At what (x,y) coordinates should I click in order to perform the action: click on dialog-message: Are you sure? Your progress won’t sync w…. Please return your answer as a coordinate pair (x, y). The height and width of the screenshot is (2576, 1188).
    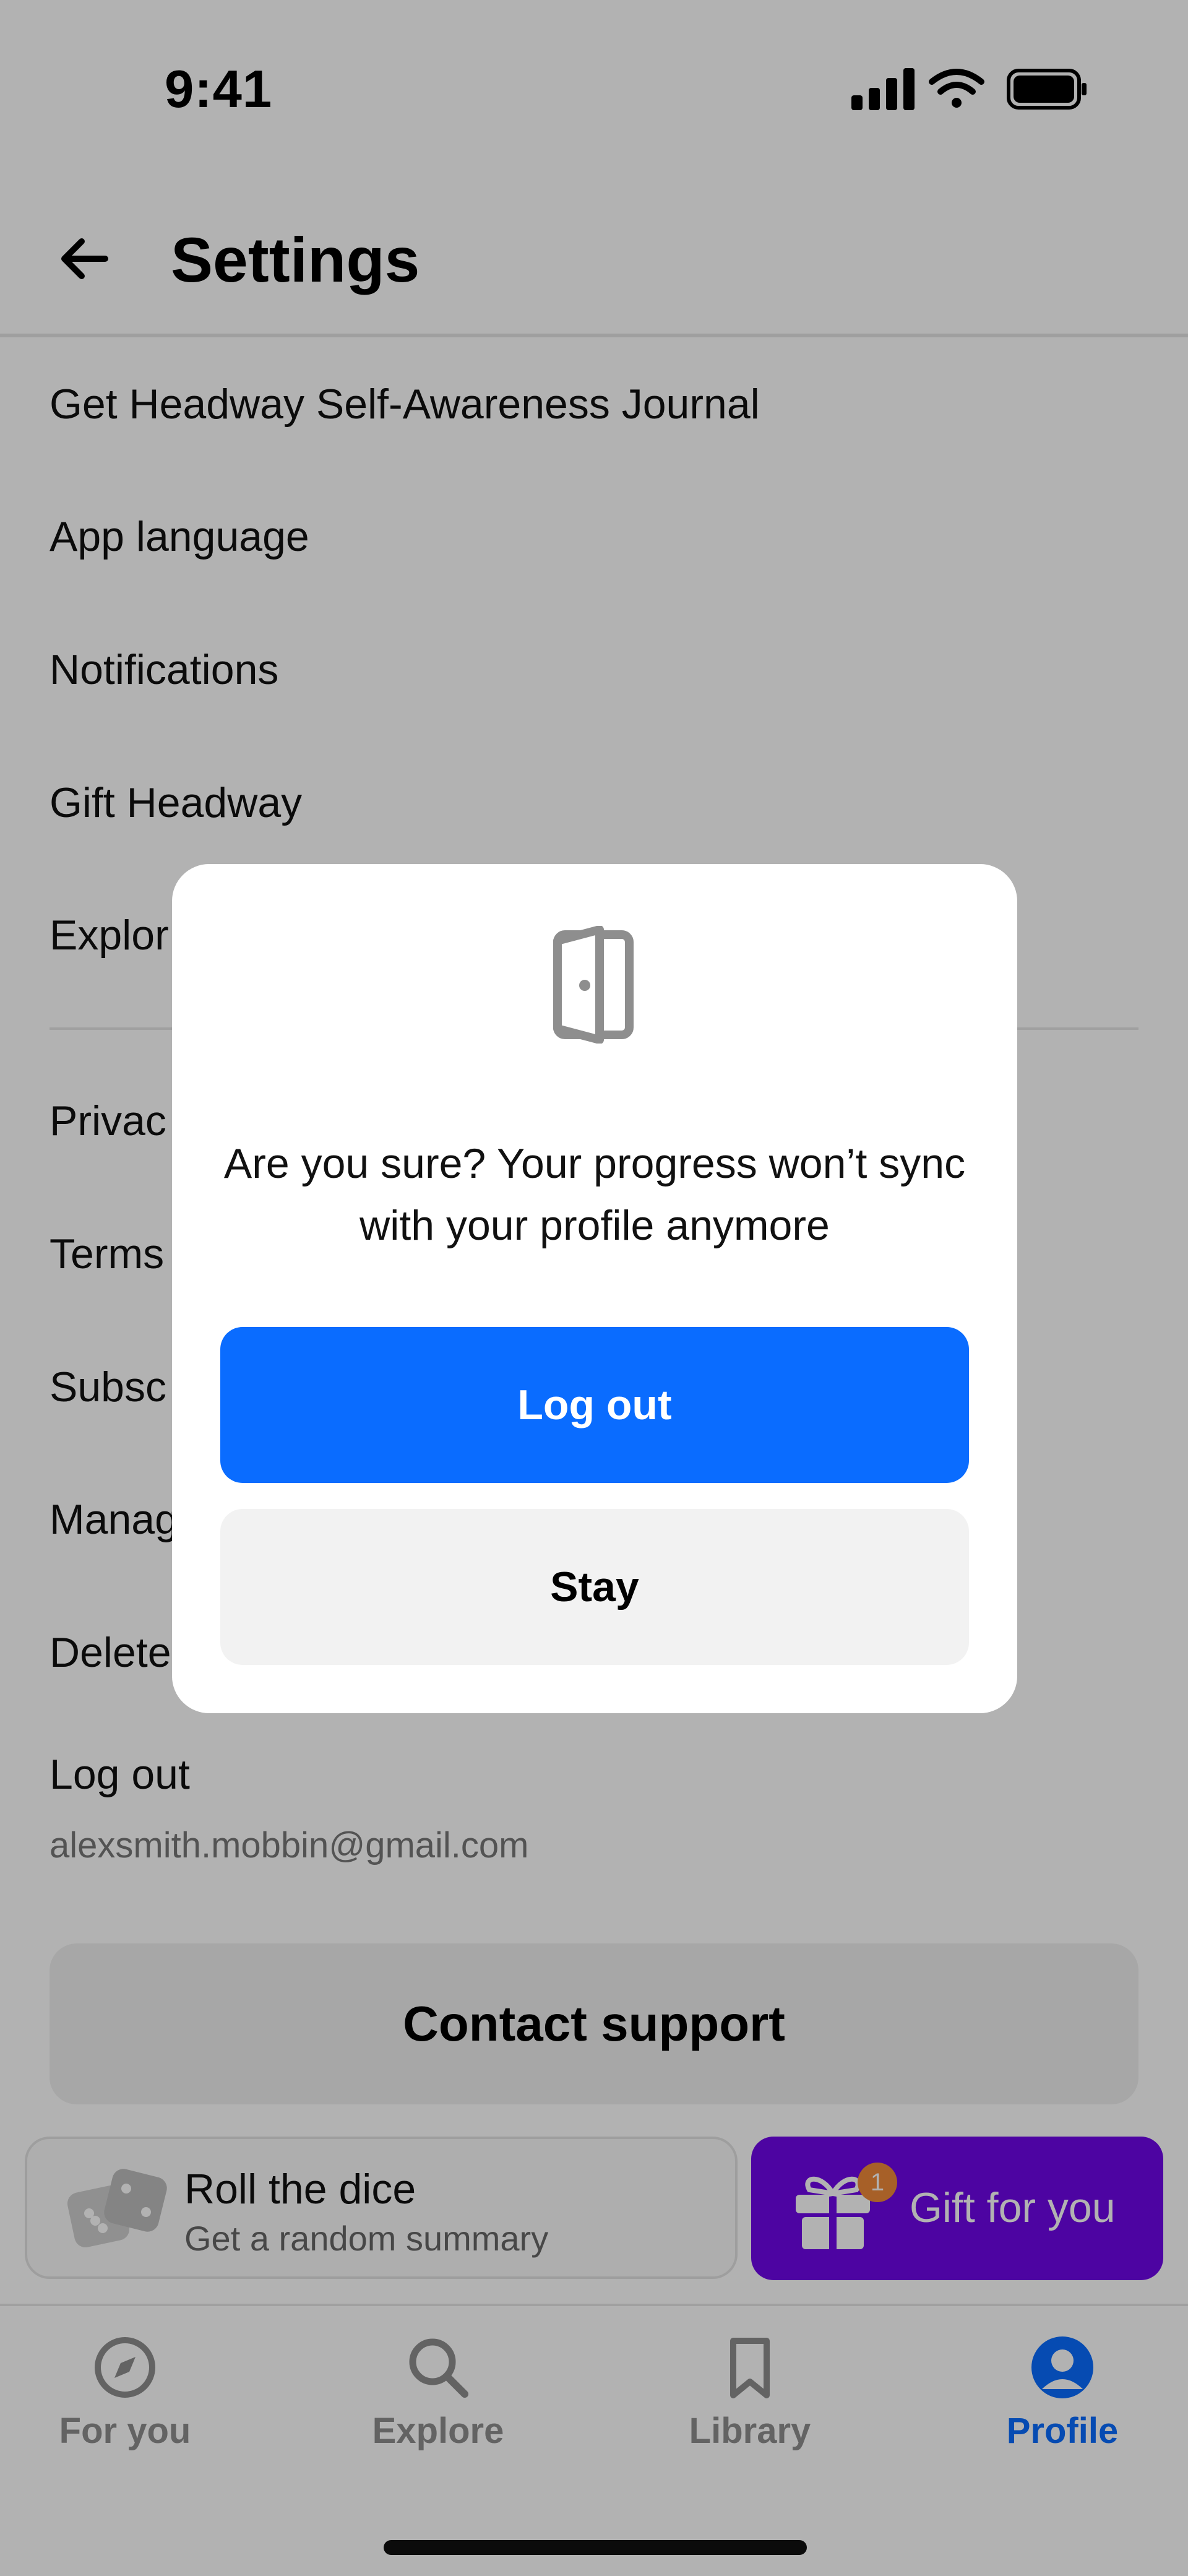
    Looking at the image, I should click on (594, 1194).